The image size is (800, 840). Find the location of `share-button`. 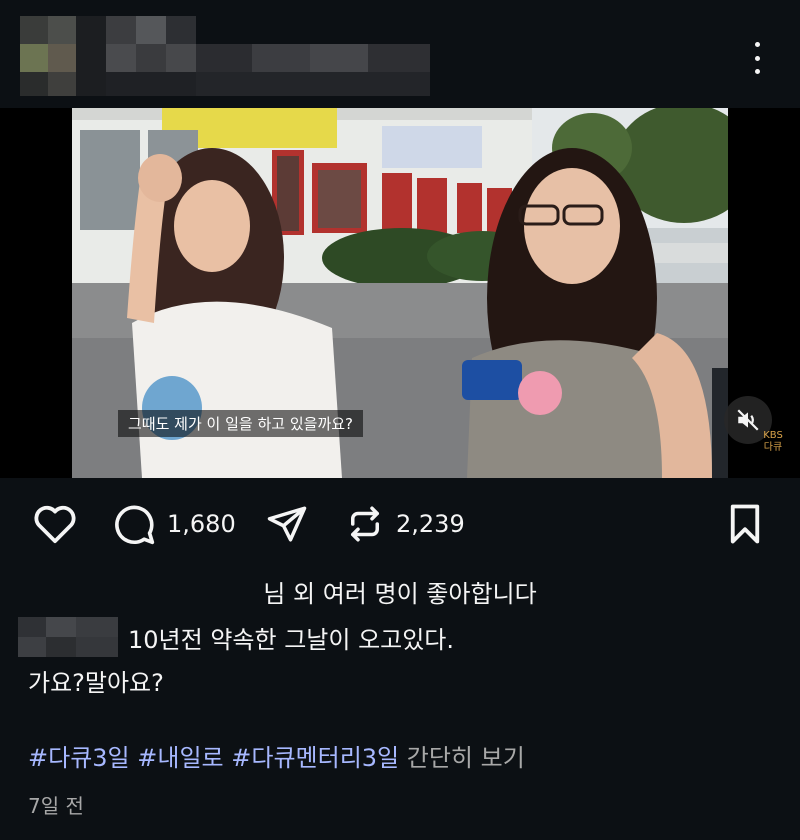

share-button is located at coordinates (287, 524).